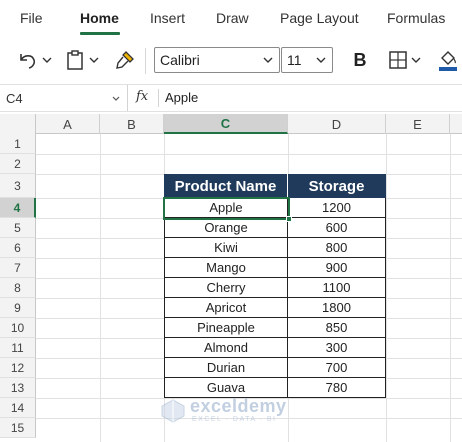 Image resolution: width=462 pixels, height=442 pixels. I want to click on borders-button, so click(406, 60).